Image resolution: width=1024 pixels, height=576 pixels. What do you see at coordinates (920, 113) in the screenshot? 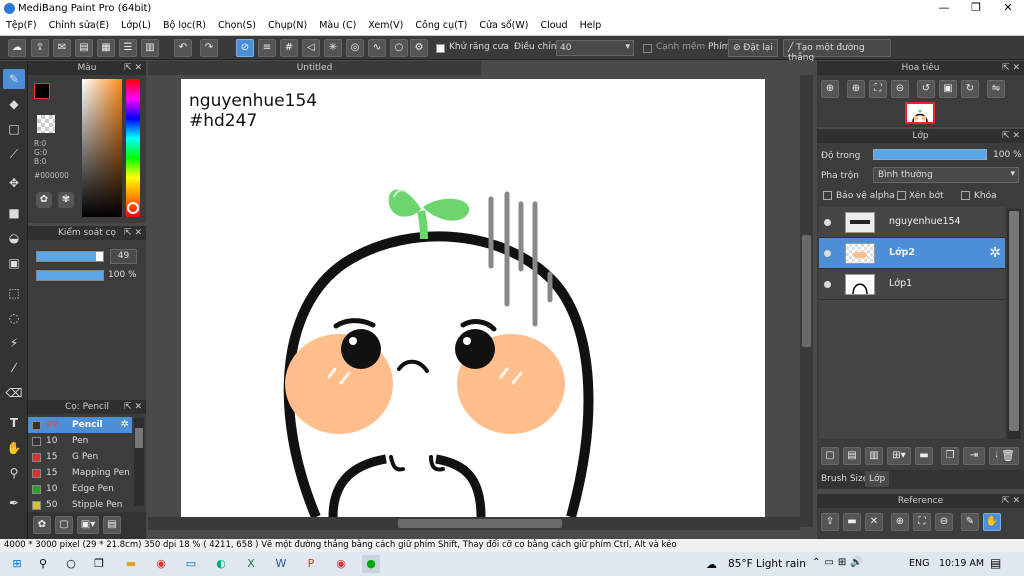
I see `navigator-thumbnail` at bounding box center [920, 113].